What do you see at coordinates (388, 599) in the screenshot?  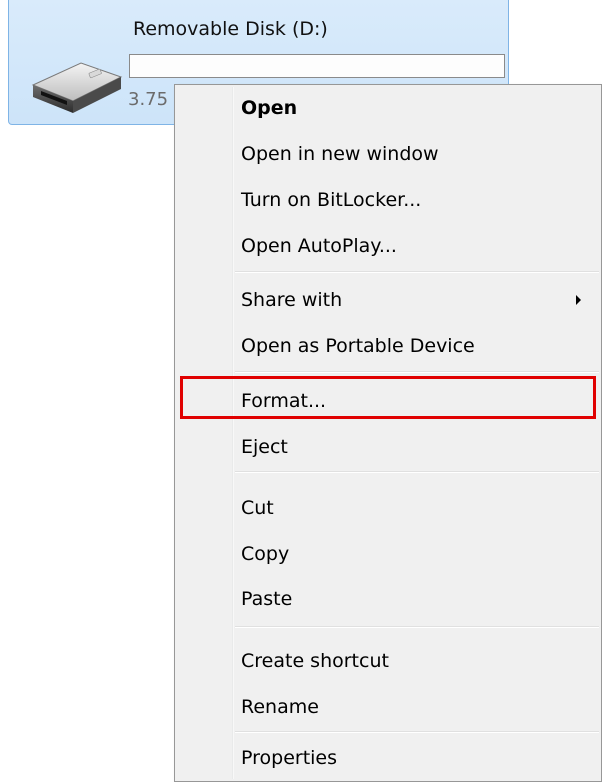 I see `menu-item-paste: Paste` at bounding box center [388, 599].